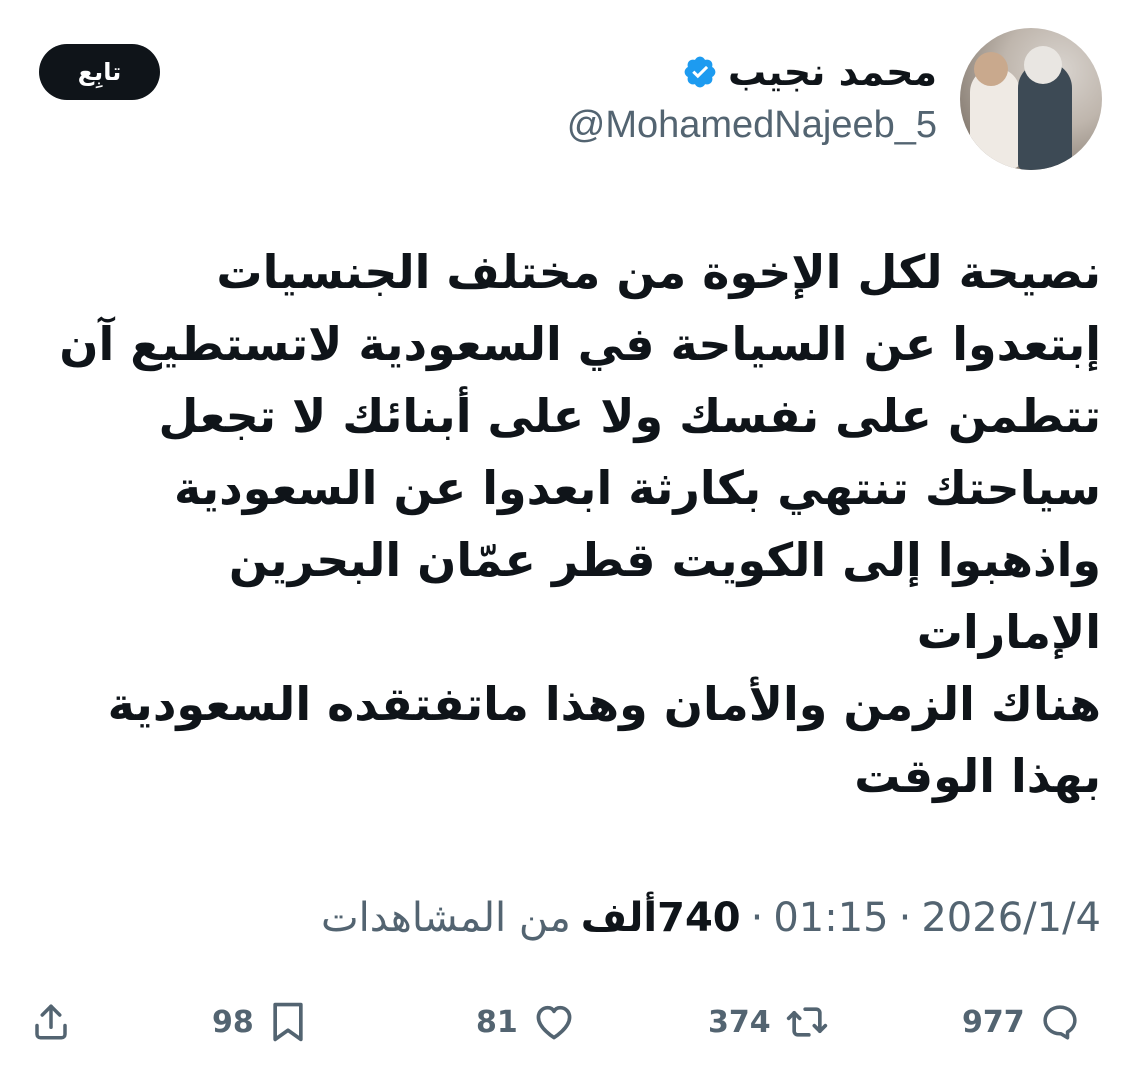 This screenshot has width=1125, height=1080. I want to click on repost-icon, so click(807, 1022).